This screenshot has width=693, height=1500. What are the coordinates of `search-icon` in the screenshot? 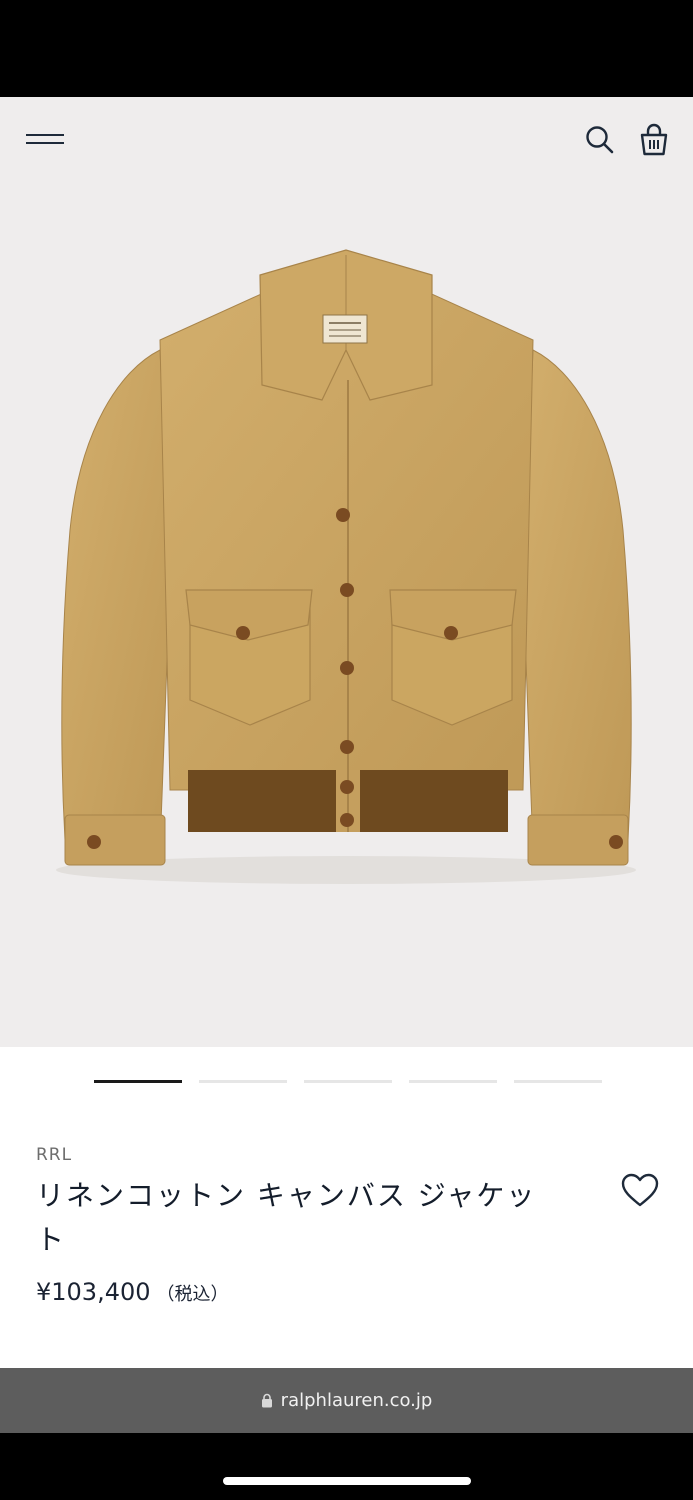 It's located at (599, 139).